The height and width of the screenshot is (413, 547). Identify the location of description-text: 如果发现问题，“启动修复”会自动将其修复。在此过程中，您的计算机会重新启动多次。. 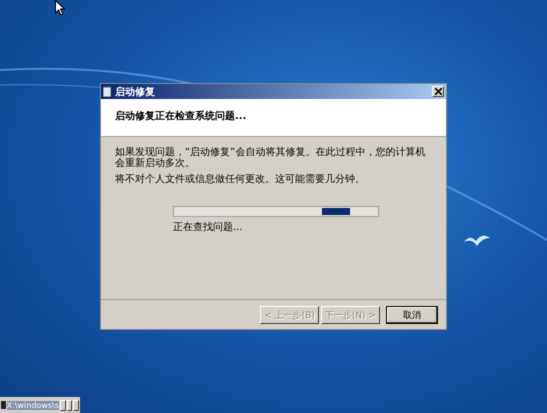
(270, 158).